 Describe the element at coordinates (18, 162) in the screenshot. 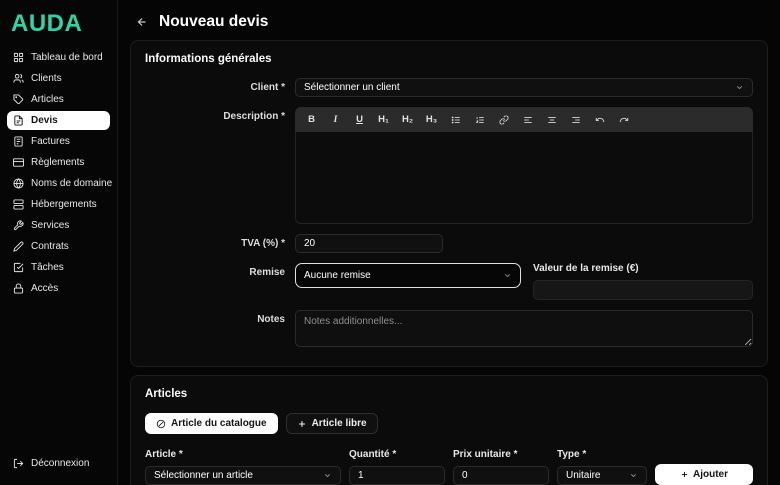

I see `credit-card-icon` at that location.